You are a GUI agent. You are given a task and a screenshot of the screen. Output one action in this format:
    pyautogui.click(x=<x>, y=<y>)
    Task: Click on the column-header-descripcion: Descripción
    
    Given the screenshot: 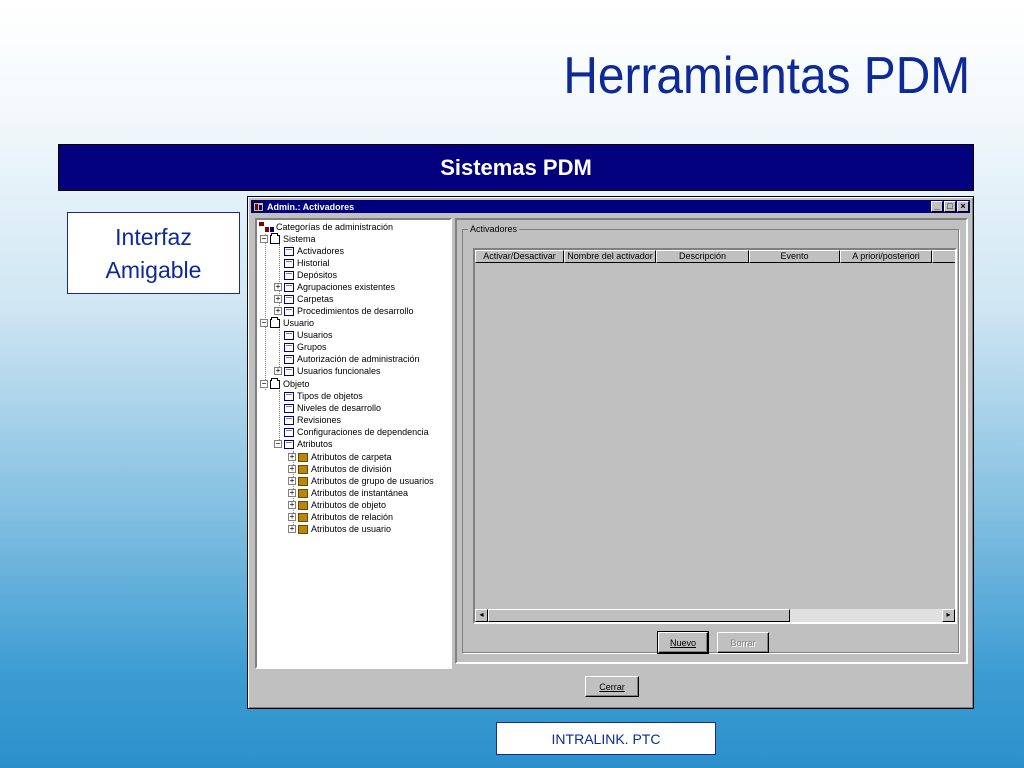 What is the action you would take?
    pyautogui.click(x=702, y=256)
    